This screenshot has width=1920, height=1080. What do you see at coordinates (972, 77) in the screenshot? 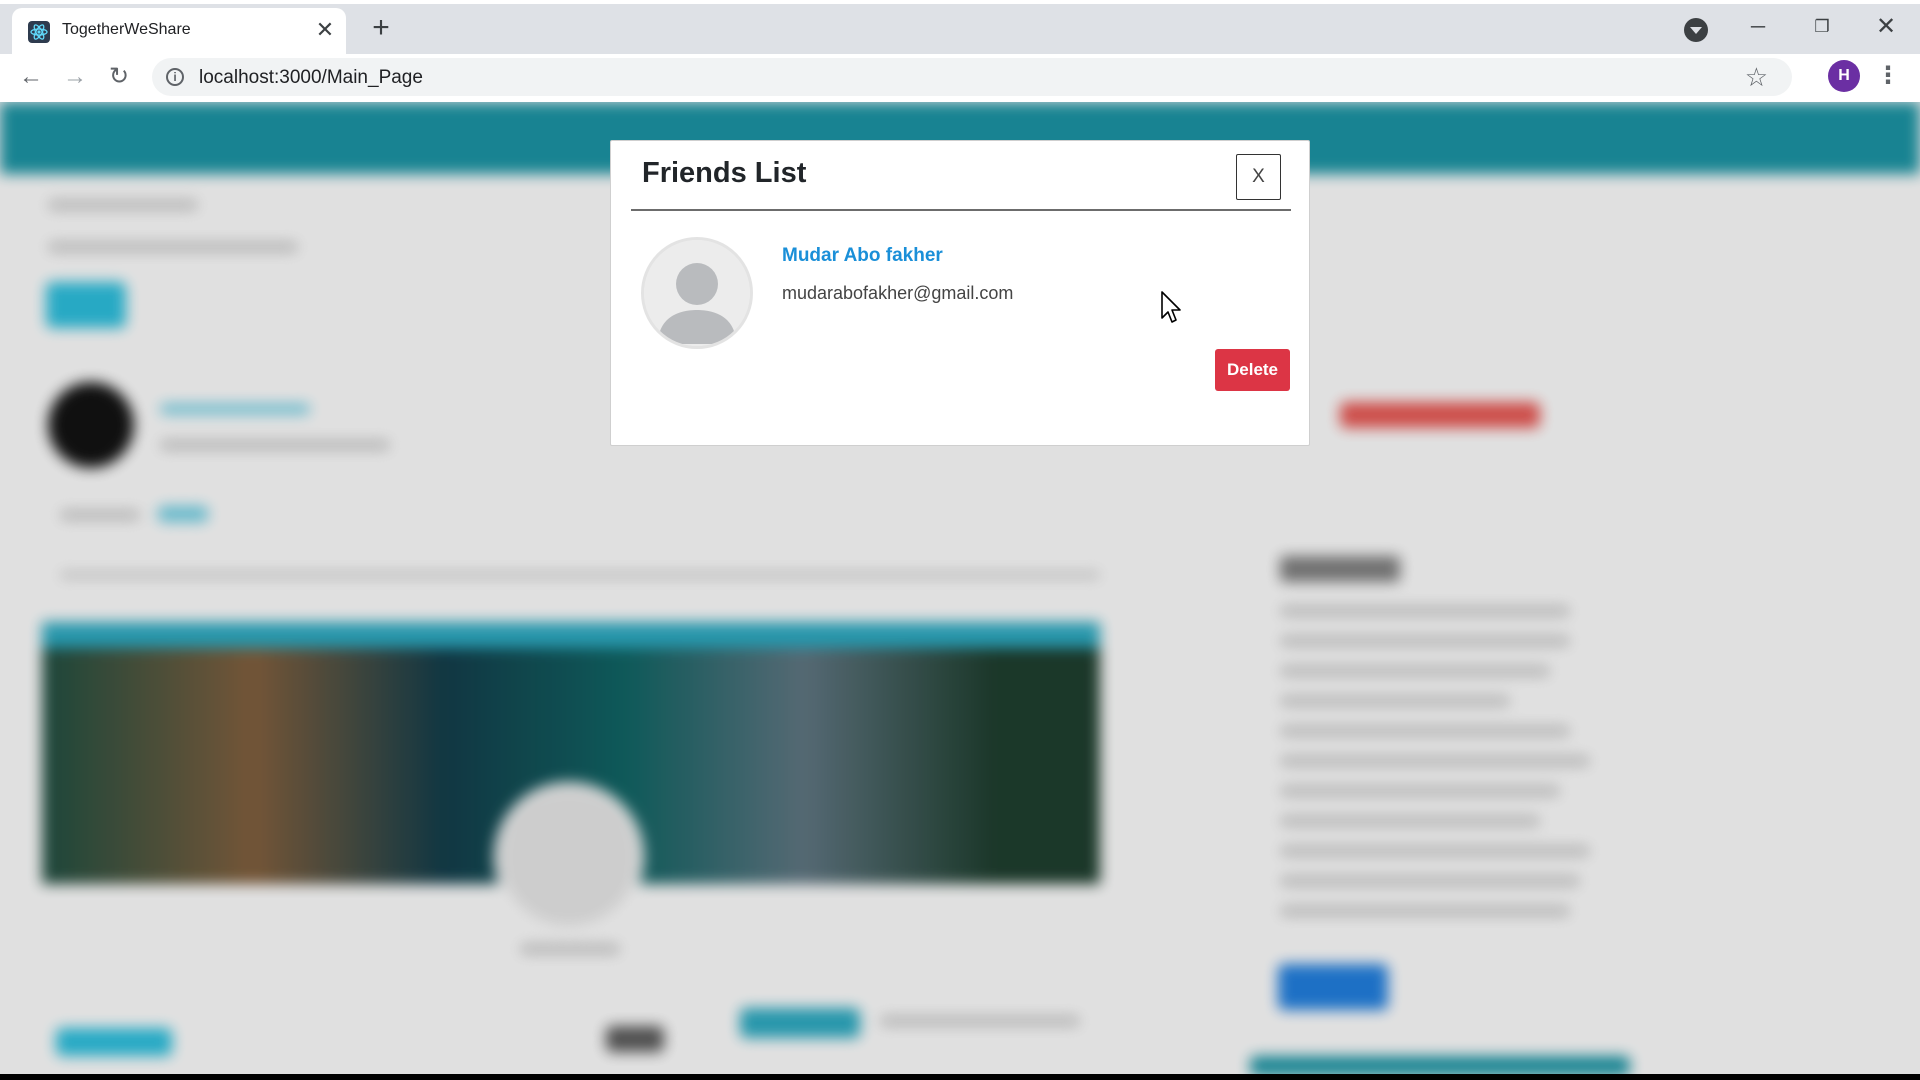
I see `address-bar: i localhost:3000/Main_Page ☆` at bounding box center [972, 77].